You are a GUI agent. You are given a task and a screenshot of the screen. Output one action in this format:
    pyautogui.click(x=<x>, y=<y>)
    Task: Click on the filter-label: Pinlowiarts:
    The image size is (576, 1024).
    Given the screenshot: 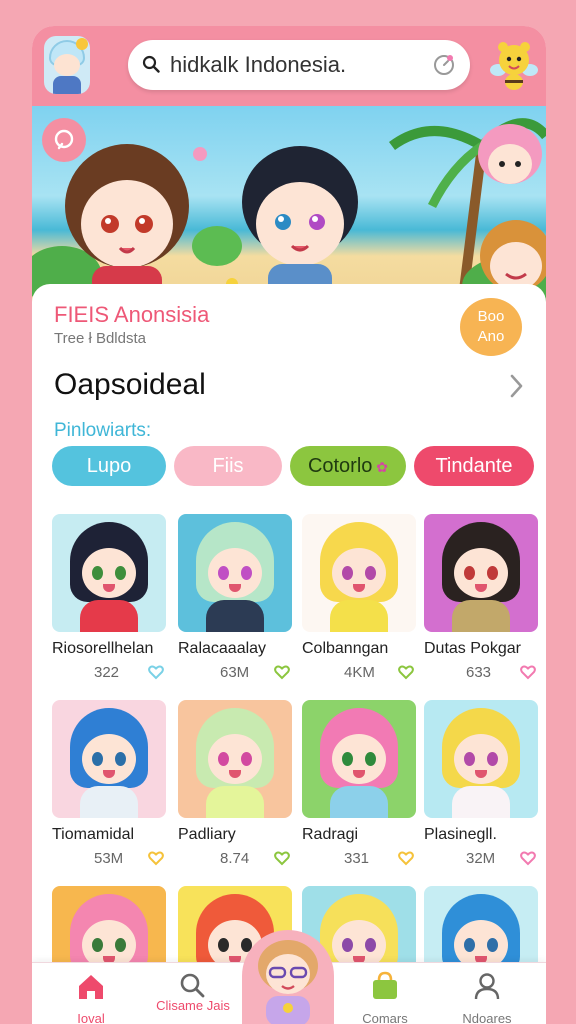 What is the action you would take?
    pyautogui.click(x=103, y=430)
    